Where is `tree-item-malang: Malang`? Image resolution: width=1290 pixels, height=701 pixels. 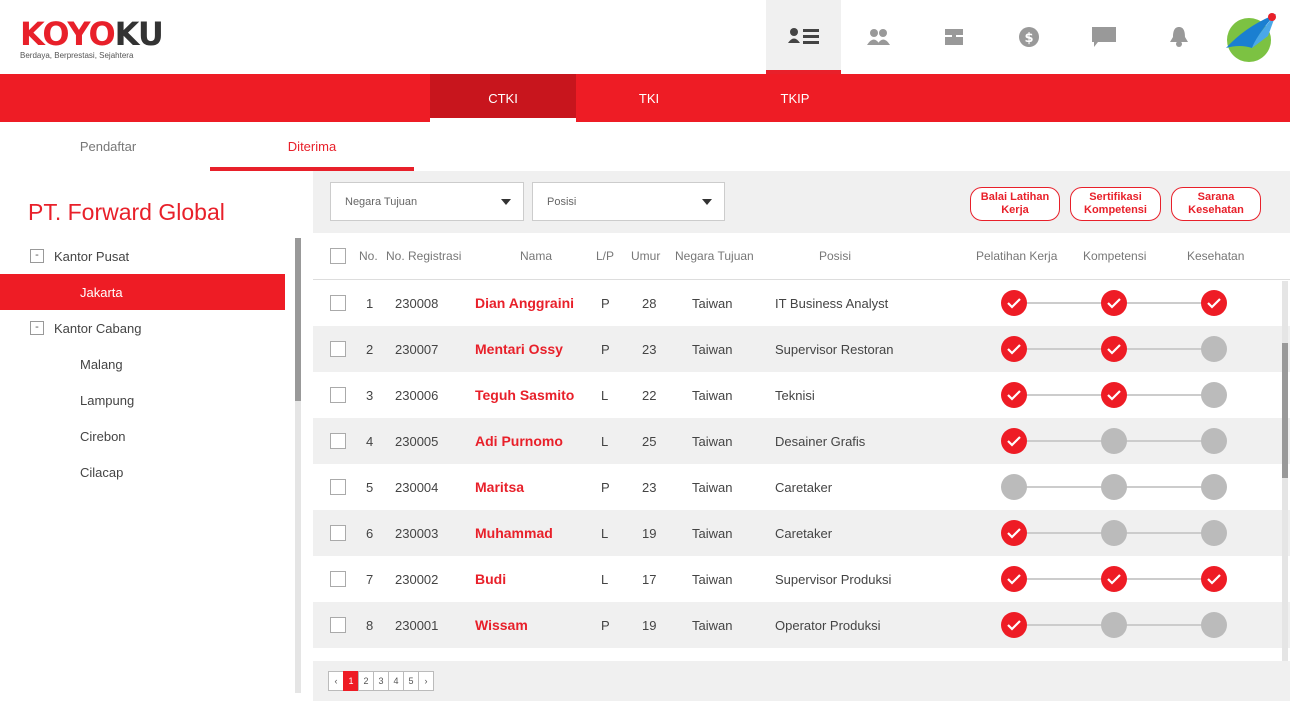
tree-item-malang: Malang is located at coordinates (142, 364).